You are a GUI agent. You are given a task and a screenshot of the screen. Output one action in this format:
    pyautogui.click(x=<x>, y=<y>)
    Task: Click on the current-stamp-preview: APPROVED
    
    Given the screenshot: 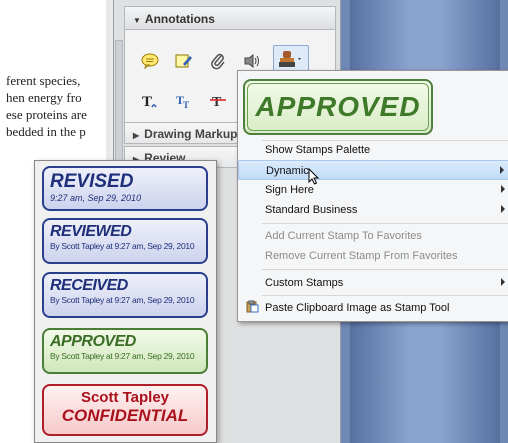 What is the action you would take?
    pyautogui.click(x=338, y=107)
    